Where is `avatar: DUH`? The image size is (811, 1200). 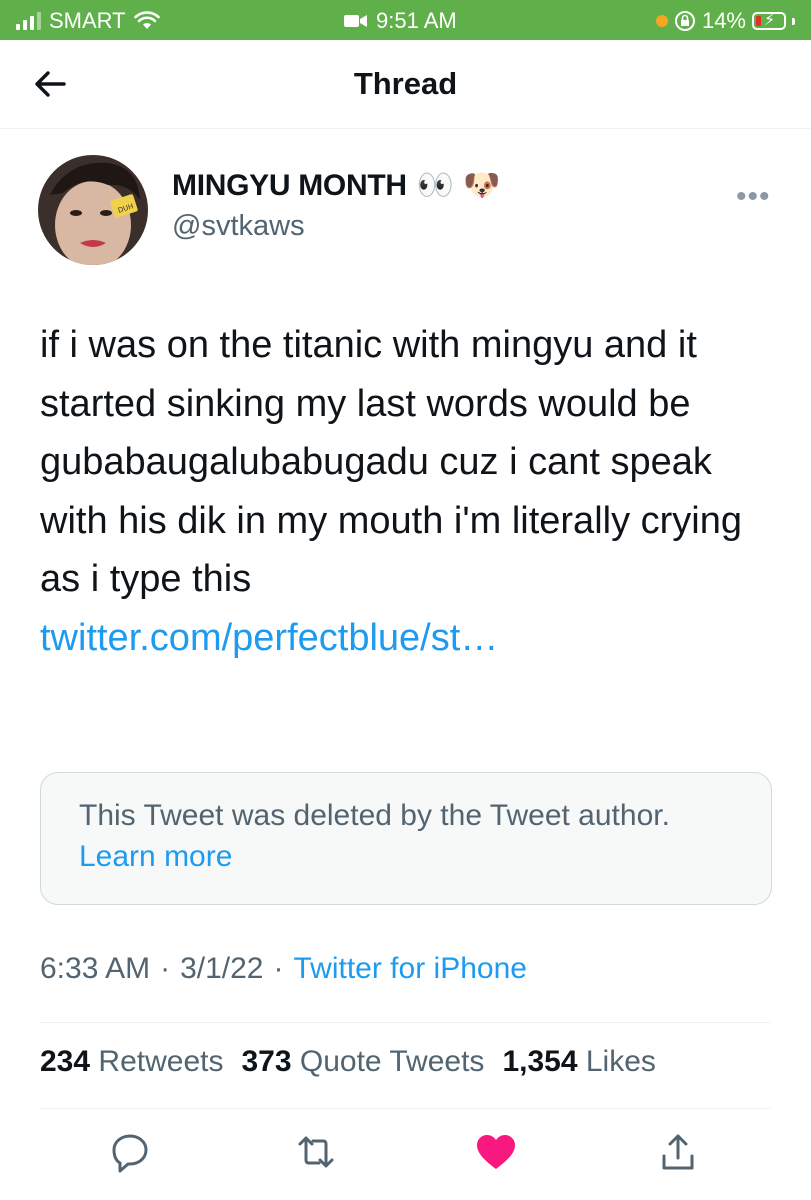
avatar: DUH is located at coordinates (93, 210).